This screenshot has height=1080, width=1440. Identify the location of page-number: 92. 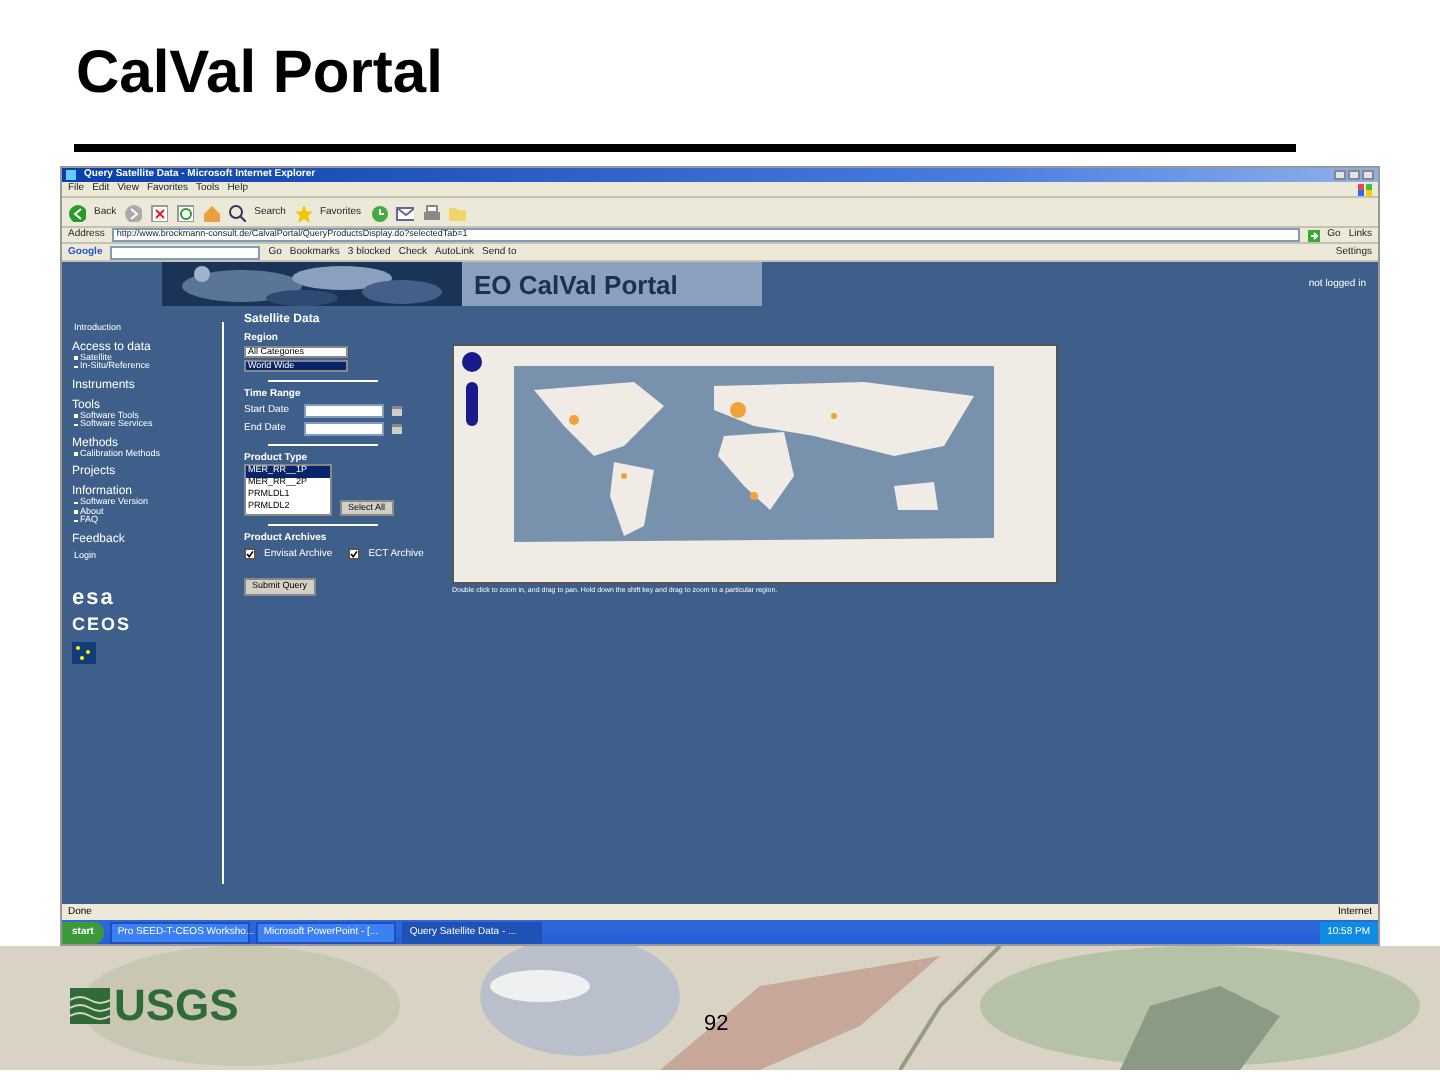
(716, 1025).